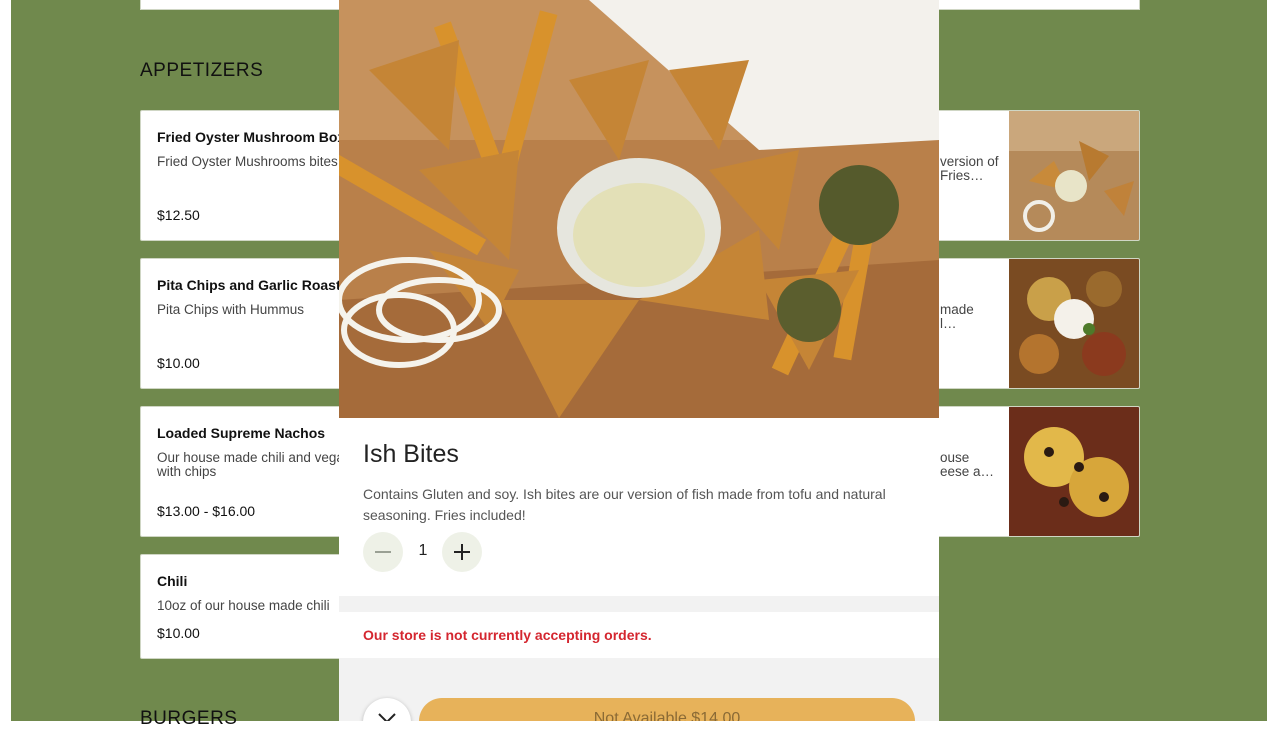 The image size is (1280, 730). I want to click on menu-item-name: Fried Oyster Mushroom Box, so click(251, 137).